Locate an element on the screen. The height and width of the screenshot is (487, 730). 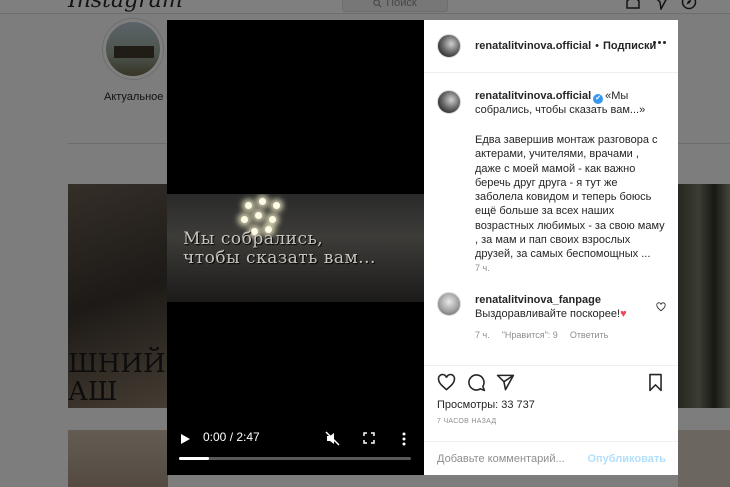
comment-like-button is located at coordinates (661, 305).